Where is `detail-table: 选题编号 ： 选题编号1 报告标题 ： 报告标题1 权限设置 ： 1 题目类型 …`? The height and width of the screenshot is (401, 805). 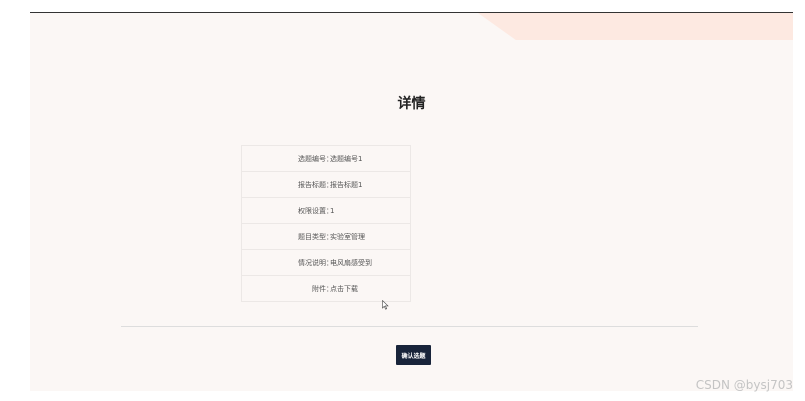 detail-table: 选题编号 ： 选题编号1 报告标题 ： 报告标题1 权限设置 ： 1 题目类型 … is located at coordinates (326, 223).